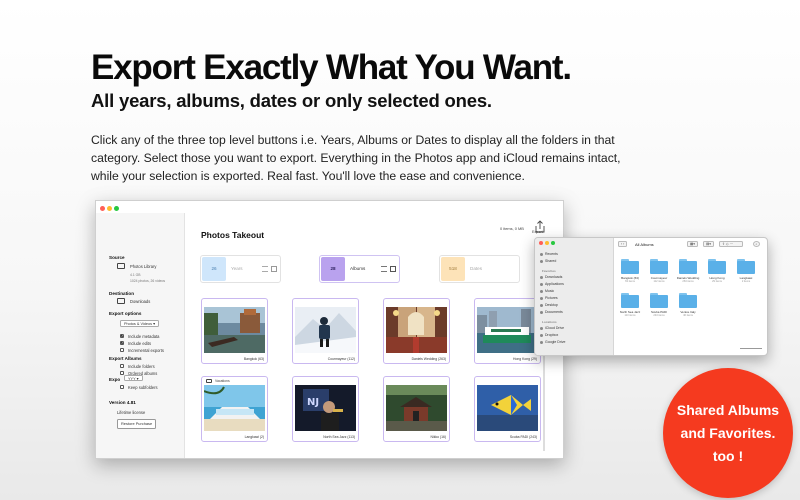 Image resolution: width=800 pixels, height=500 pixels. Describe the element at coordinates (416, 409) in the screenshot. I see `album-tile: Nikko (16)` at that location.